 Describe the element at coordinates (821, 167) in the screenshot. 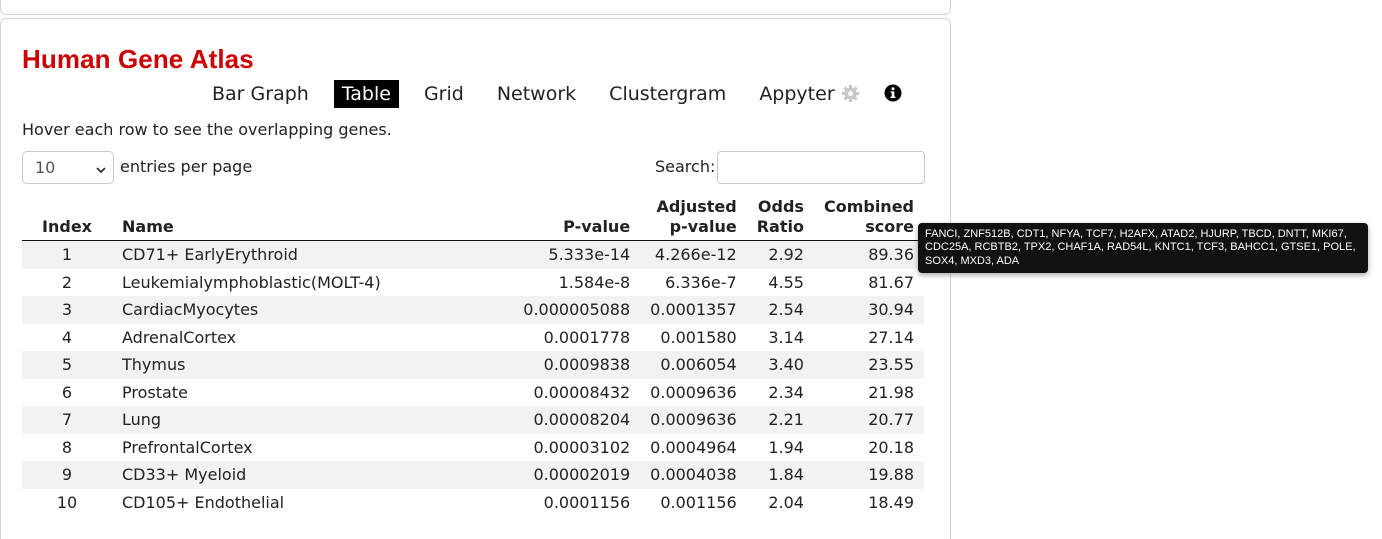

I see `search-input` at that location.